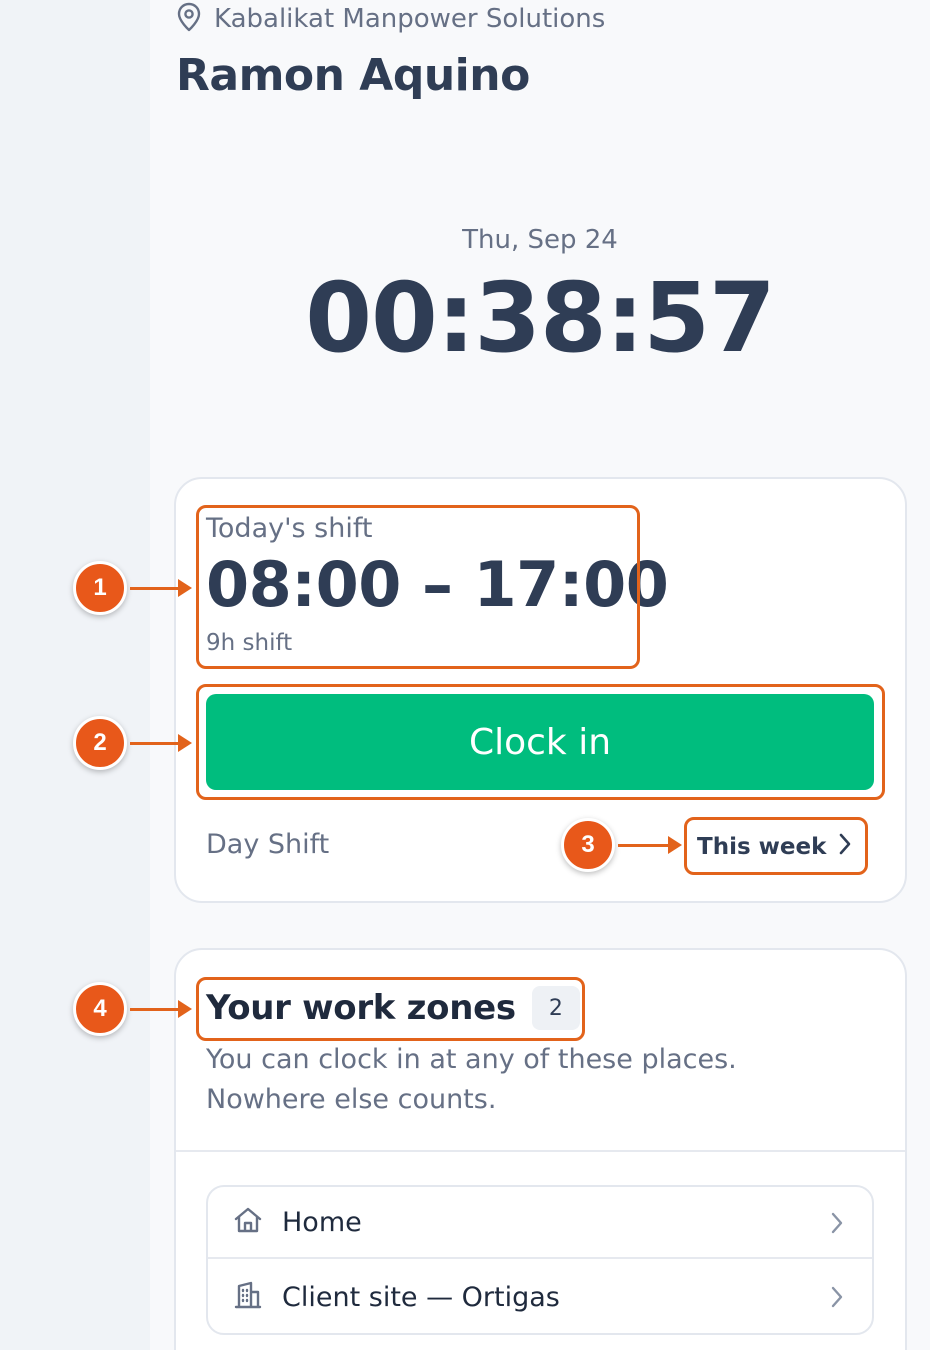 Image resolution: width=930 pixels, height=1350 pixels. What do you see at coordinates (540, 1260) in the screenshot?
I see `work-zone-list: Home Client site — Ortigas` at bounding box center [540, 1260].